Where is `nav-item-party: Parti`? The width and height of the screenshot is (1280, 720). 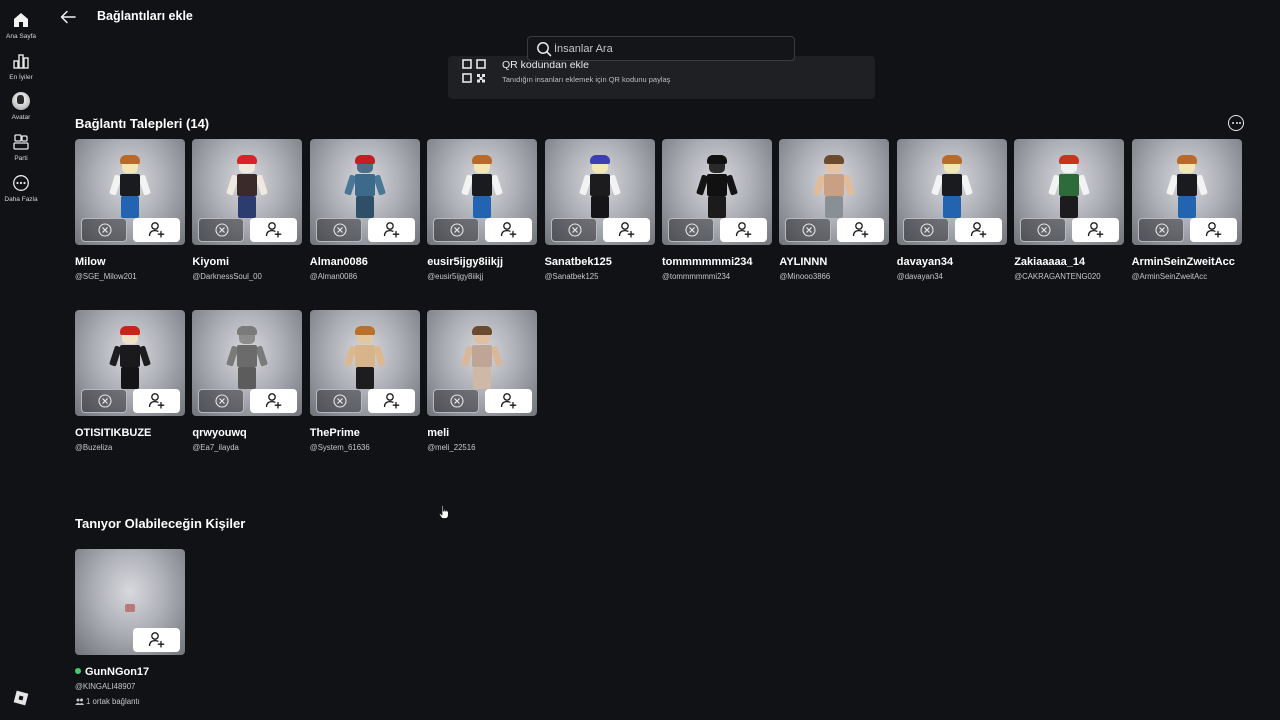
nav-item-party: Parti is located at coordinates (21, 147).